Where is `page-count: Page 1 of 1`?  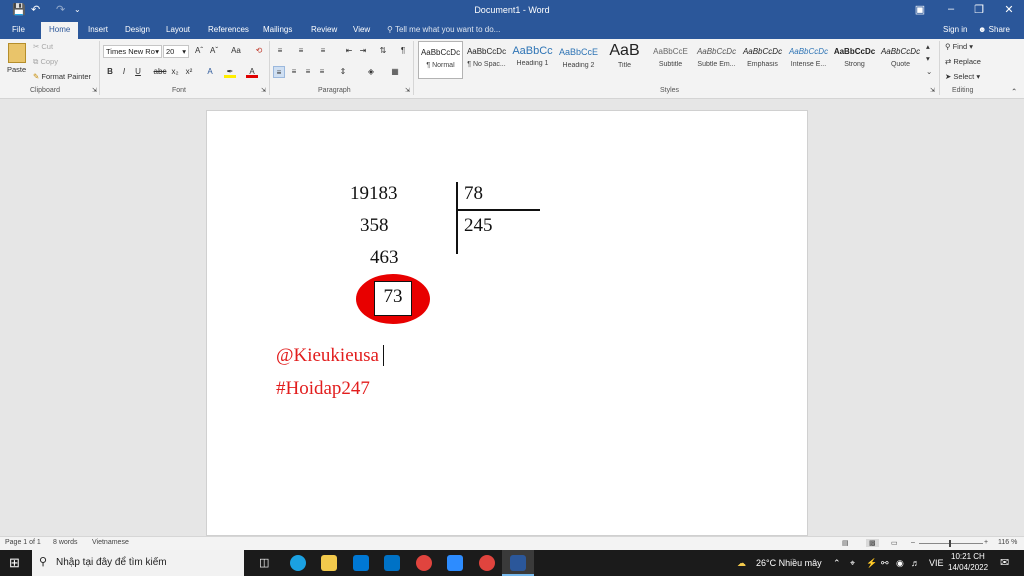
page-count: Page 1 of 1 is located at coordinates (23, 542).